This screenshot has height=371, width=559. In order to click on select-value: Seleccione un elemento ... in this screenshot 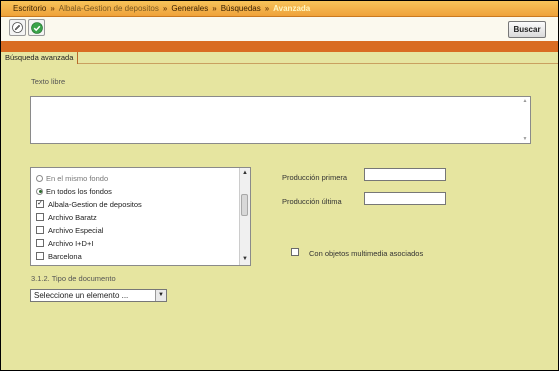, I will do `click(81, 295)`.